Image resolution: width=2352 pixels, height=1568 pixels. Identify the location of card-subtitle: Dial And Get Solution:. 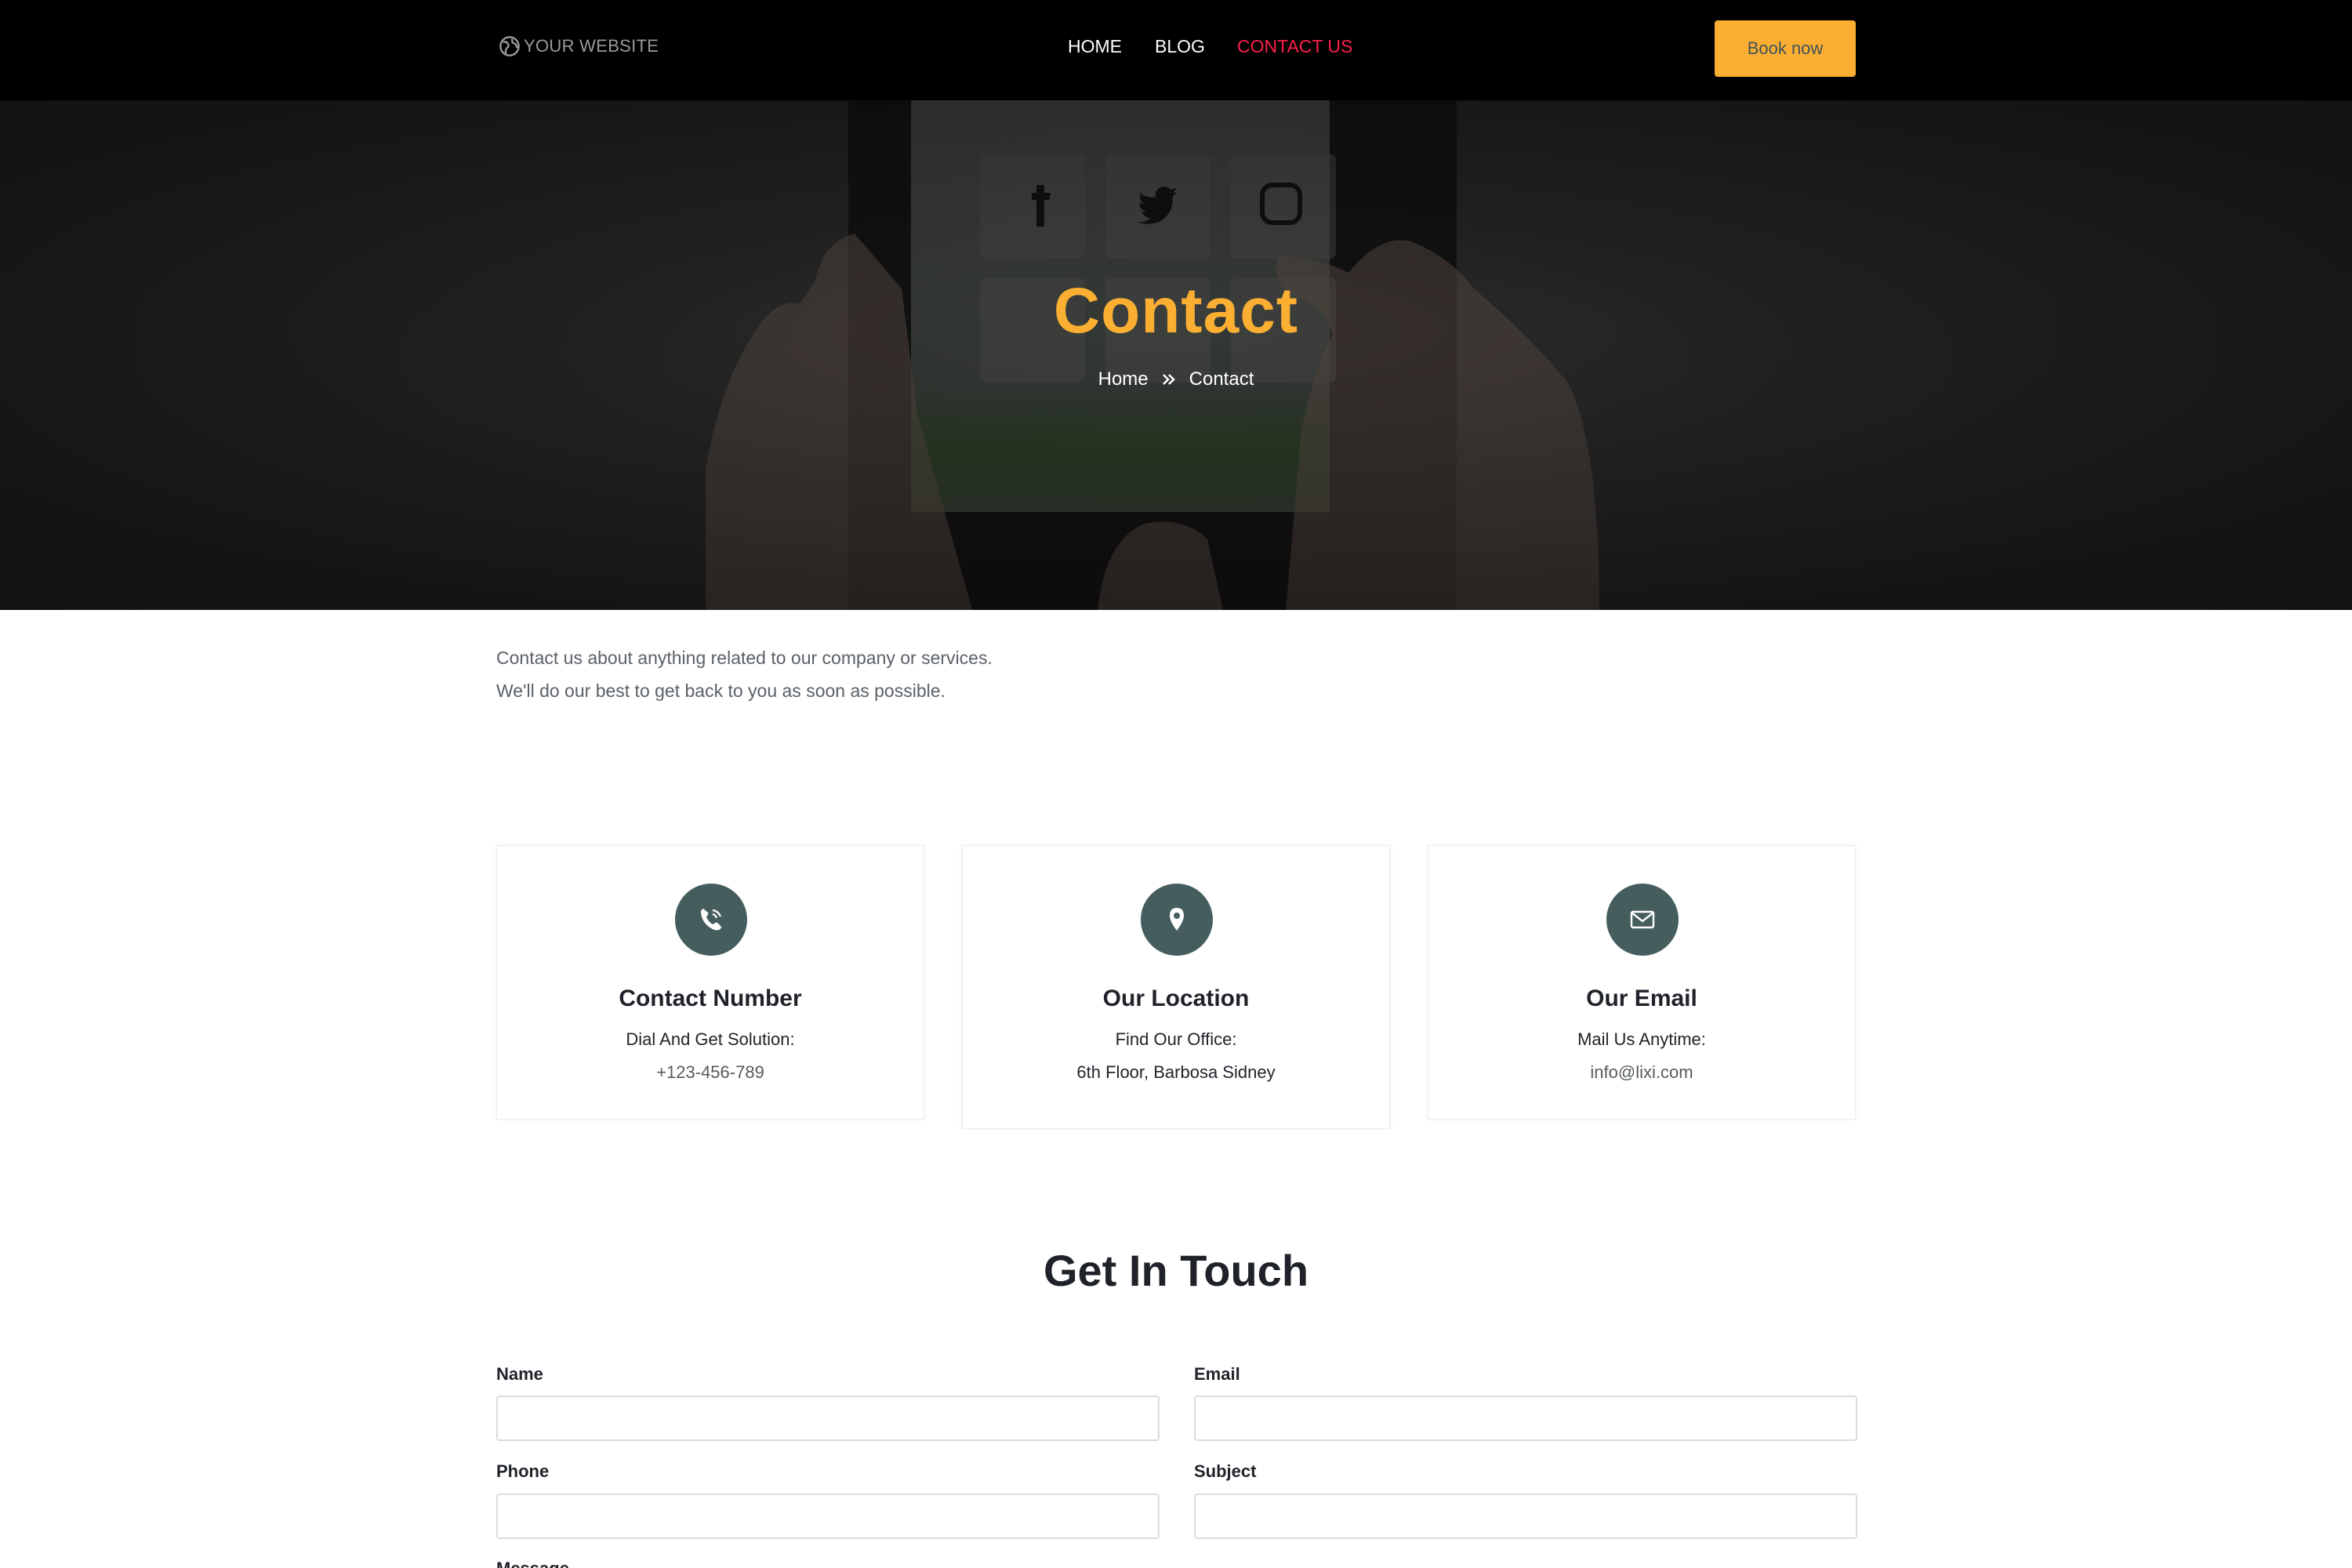
(710, 1039).